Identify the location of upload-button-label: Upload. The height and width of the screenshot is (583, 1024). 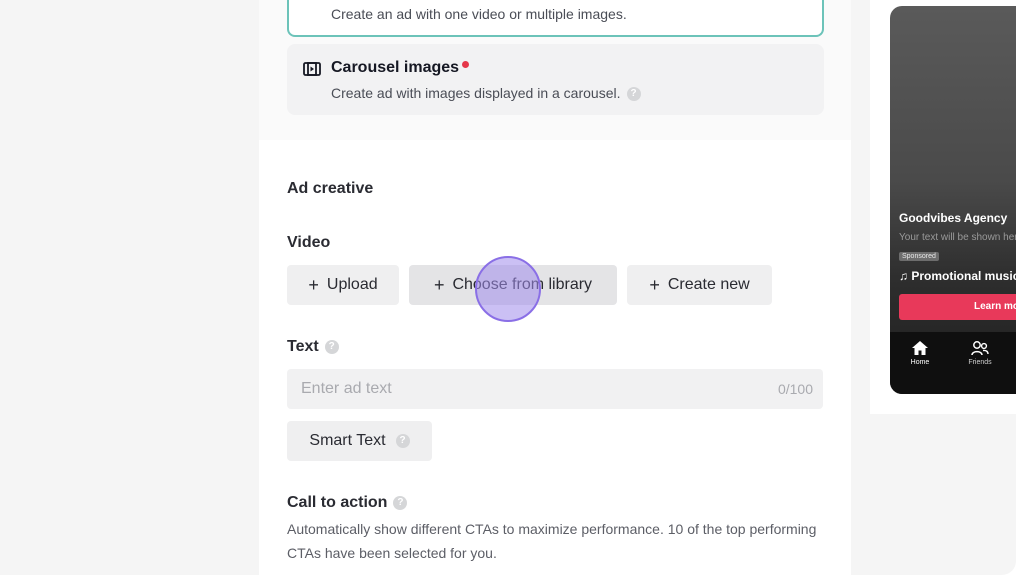
(352, 284).